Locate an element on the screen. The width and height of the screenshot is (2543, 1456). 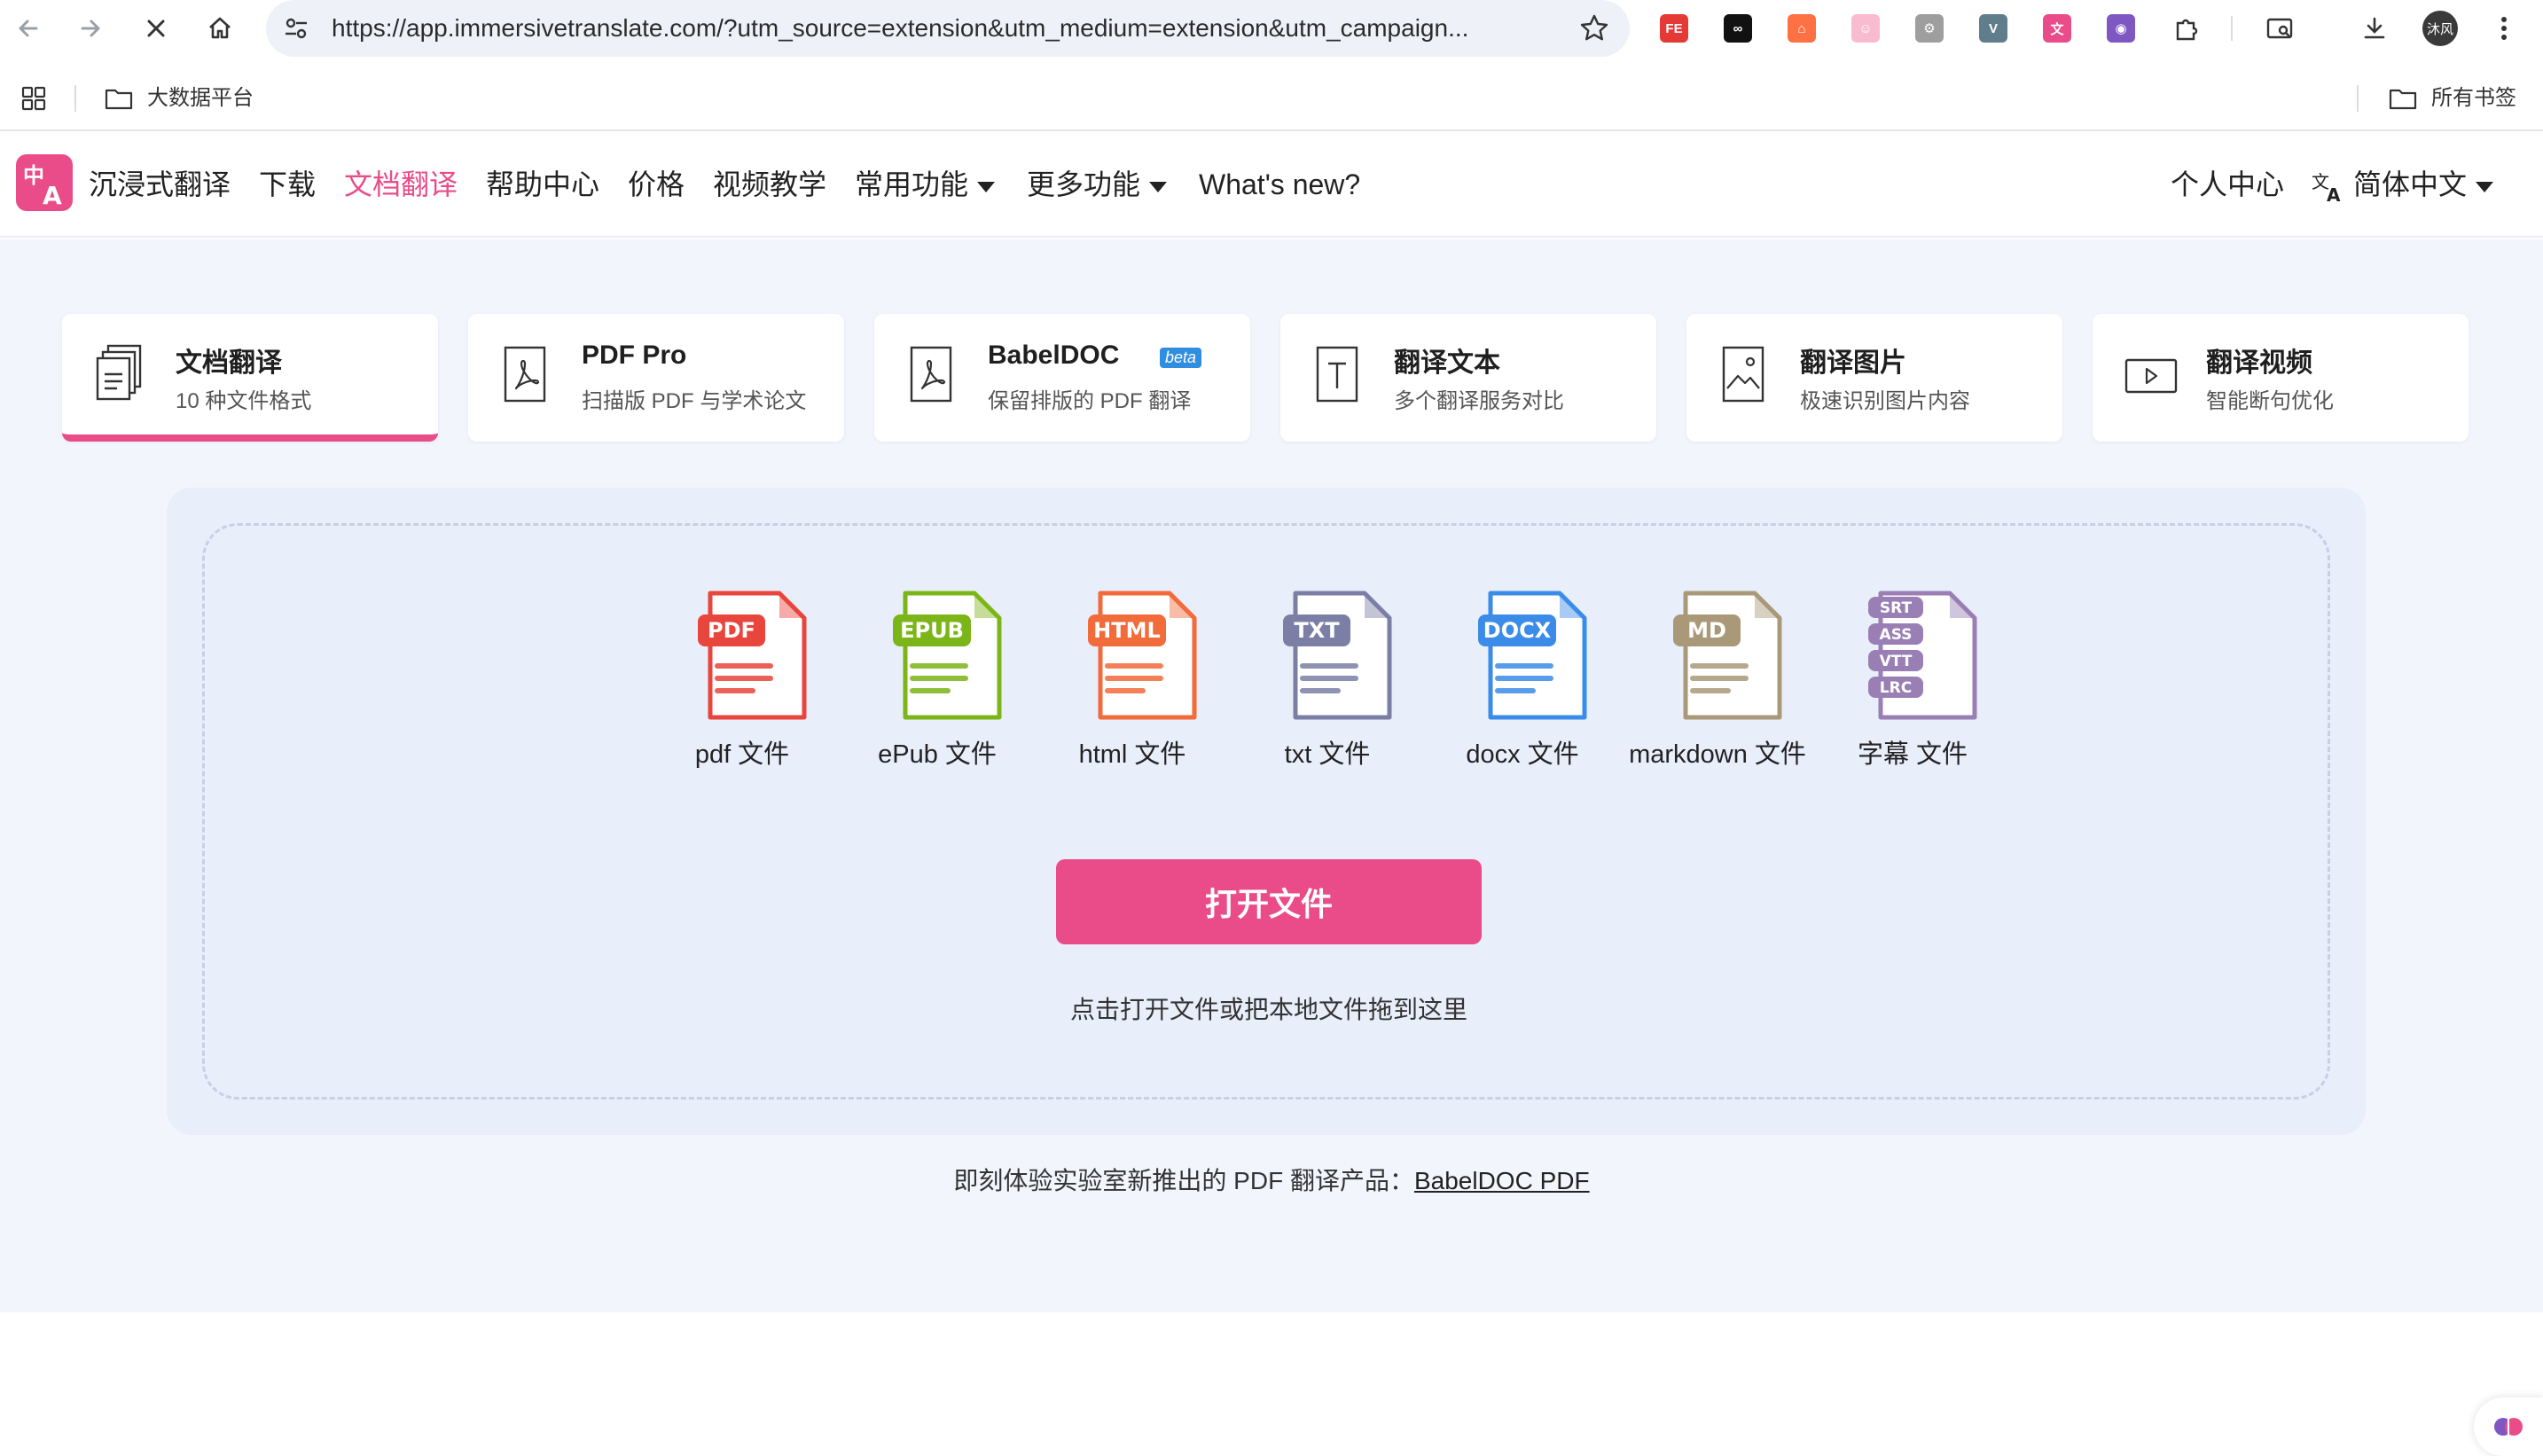
format-label: 字幕 文件 is located at coordinates (1912, 754).